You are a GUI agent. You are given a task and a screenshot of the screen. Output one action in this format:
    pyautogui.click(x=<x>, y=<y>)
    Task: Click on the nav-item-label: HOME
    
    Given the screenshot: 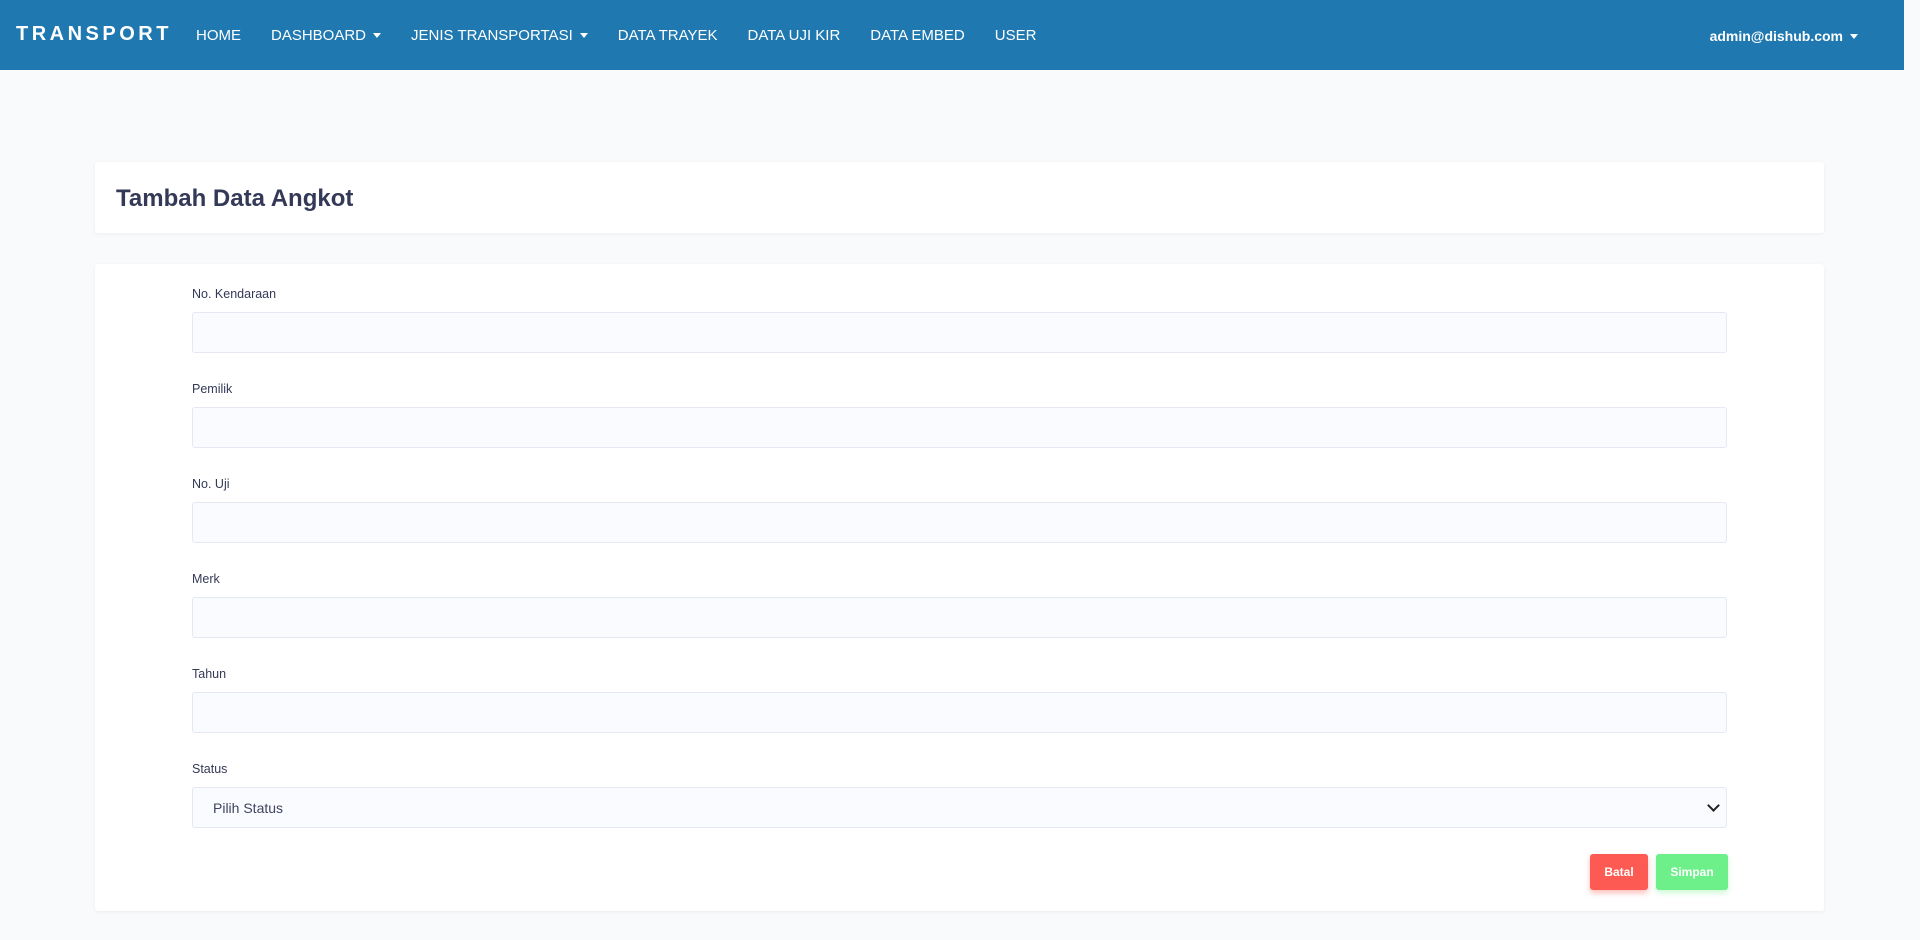 What is the action you would take?
    pyautogui.click(x=218, y=35)
    